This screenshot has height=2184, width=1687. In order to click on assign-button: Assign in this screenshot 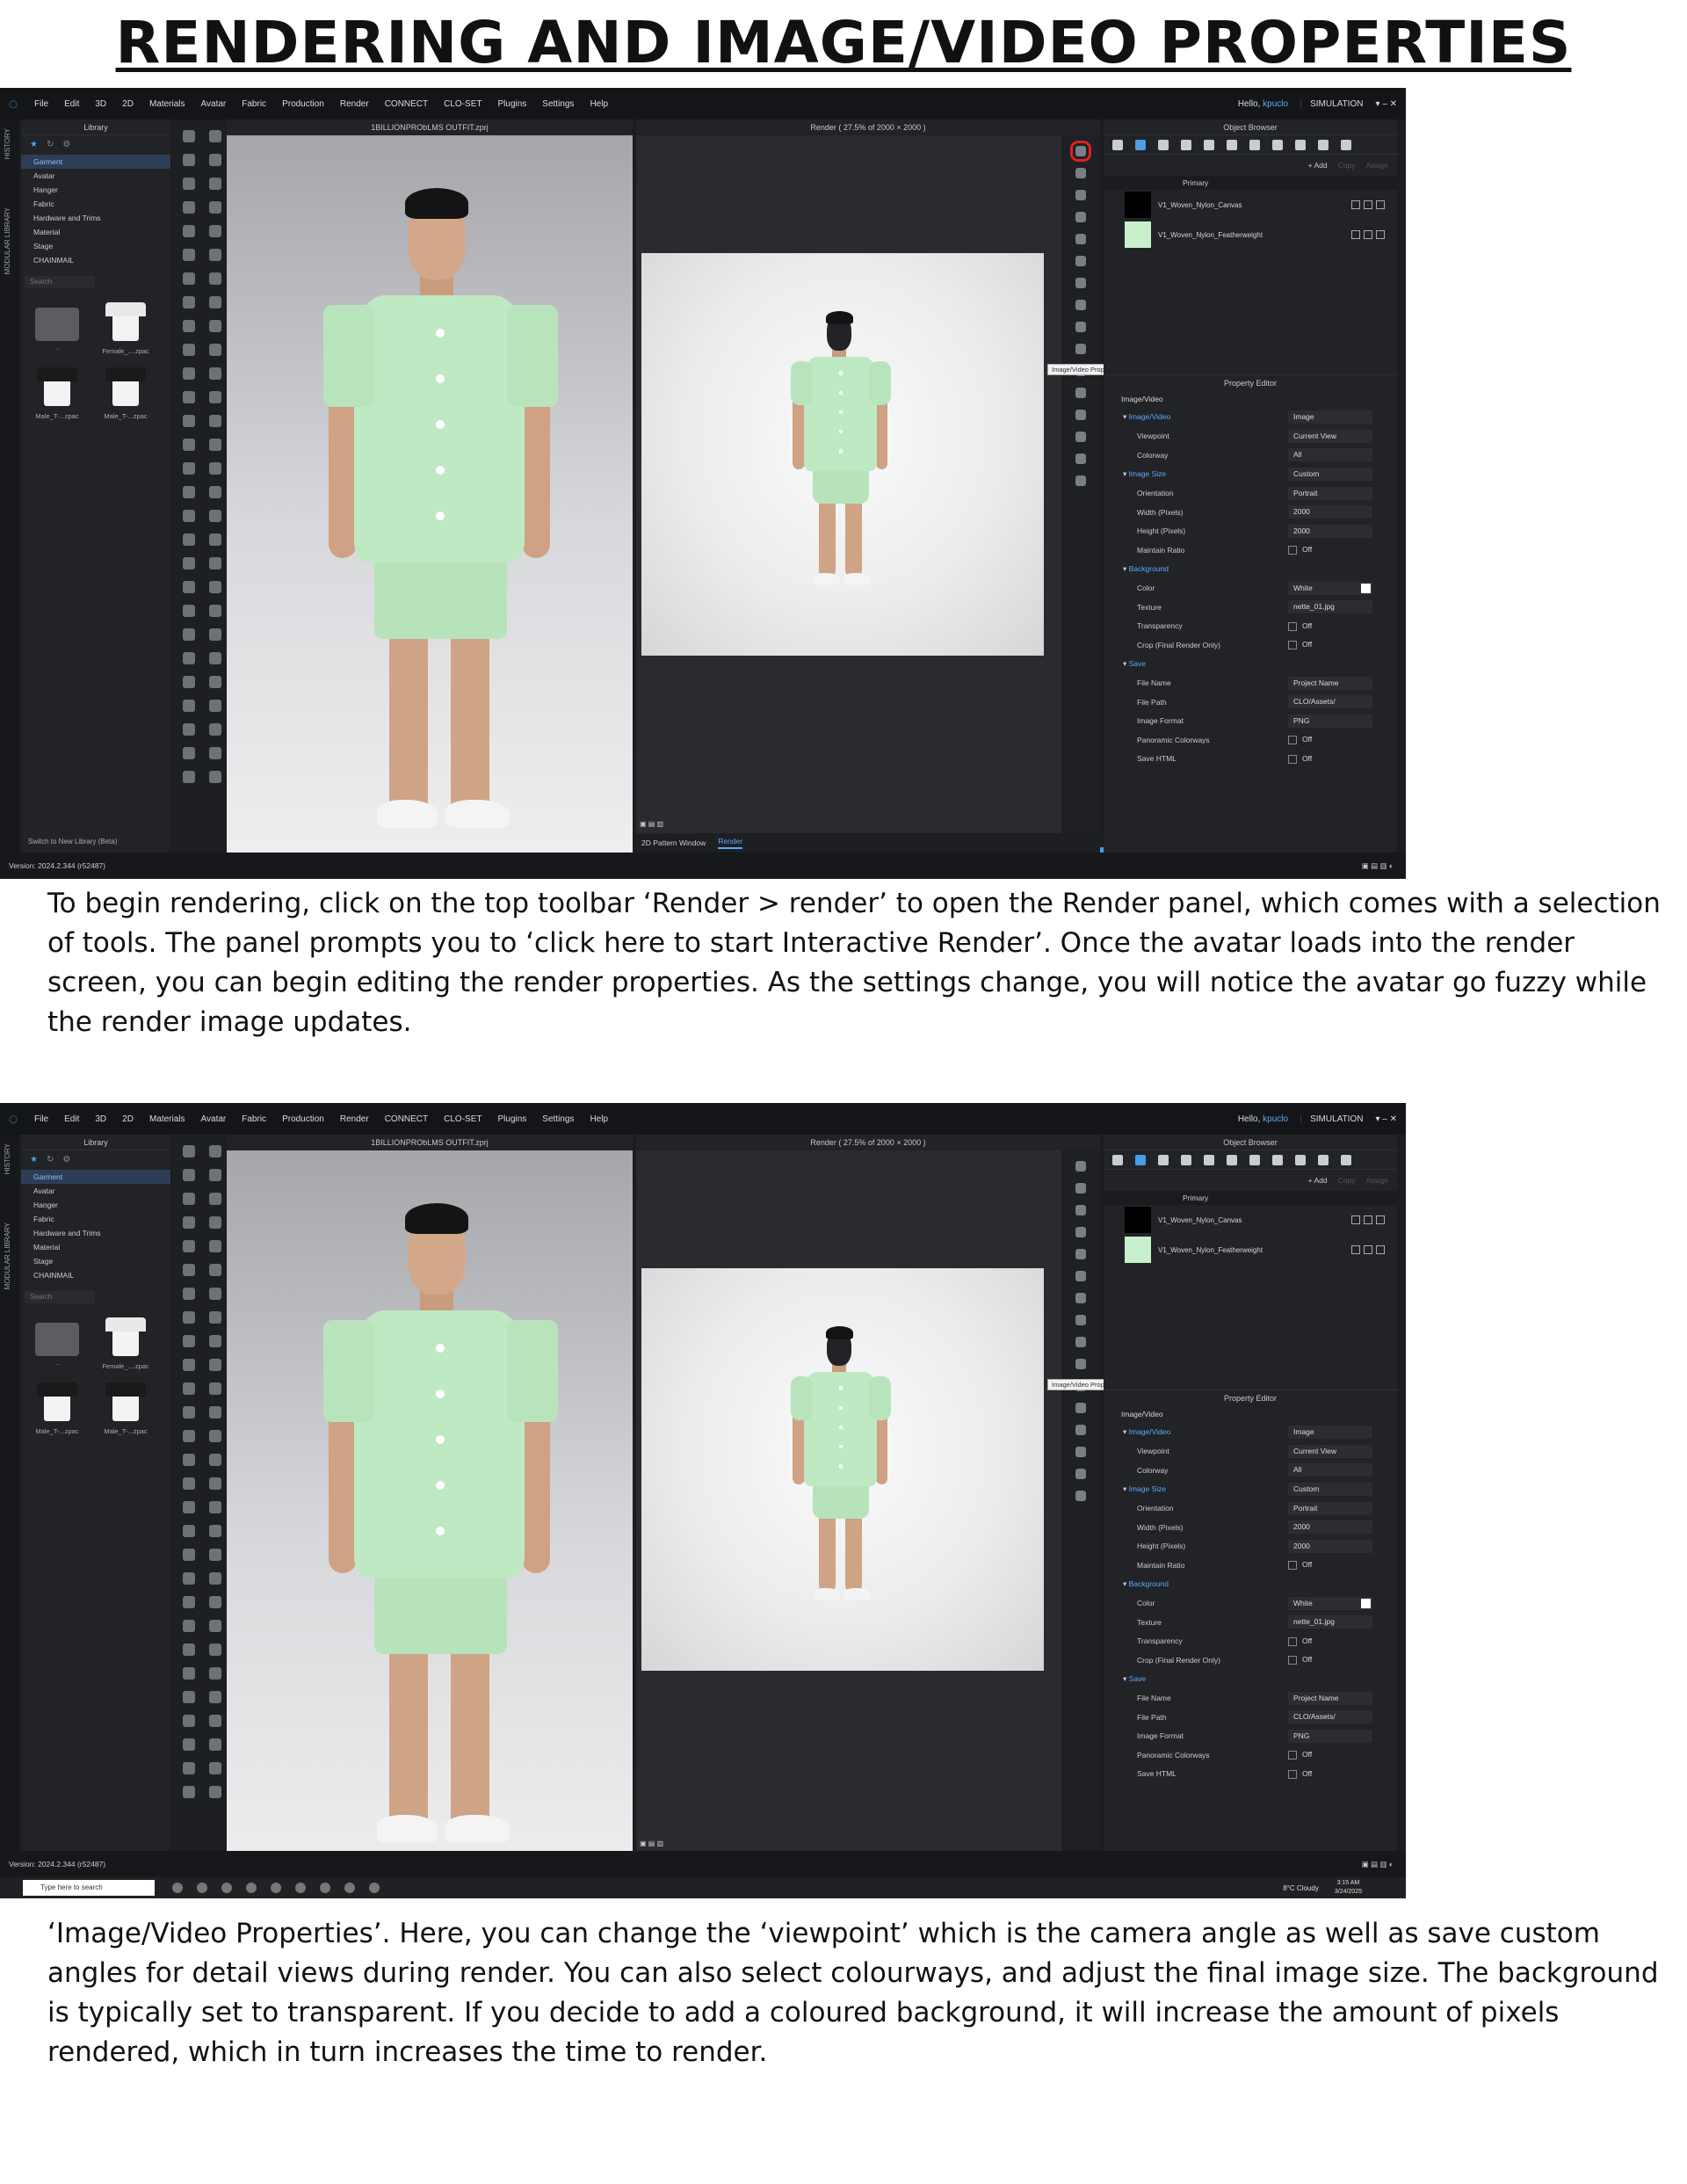, I will do `click(1376, 165)`.